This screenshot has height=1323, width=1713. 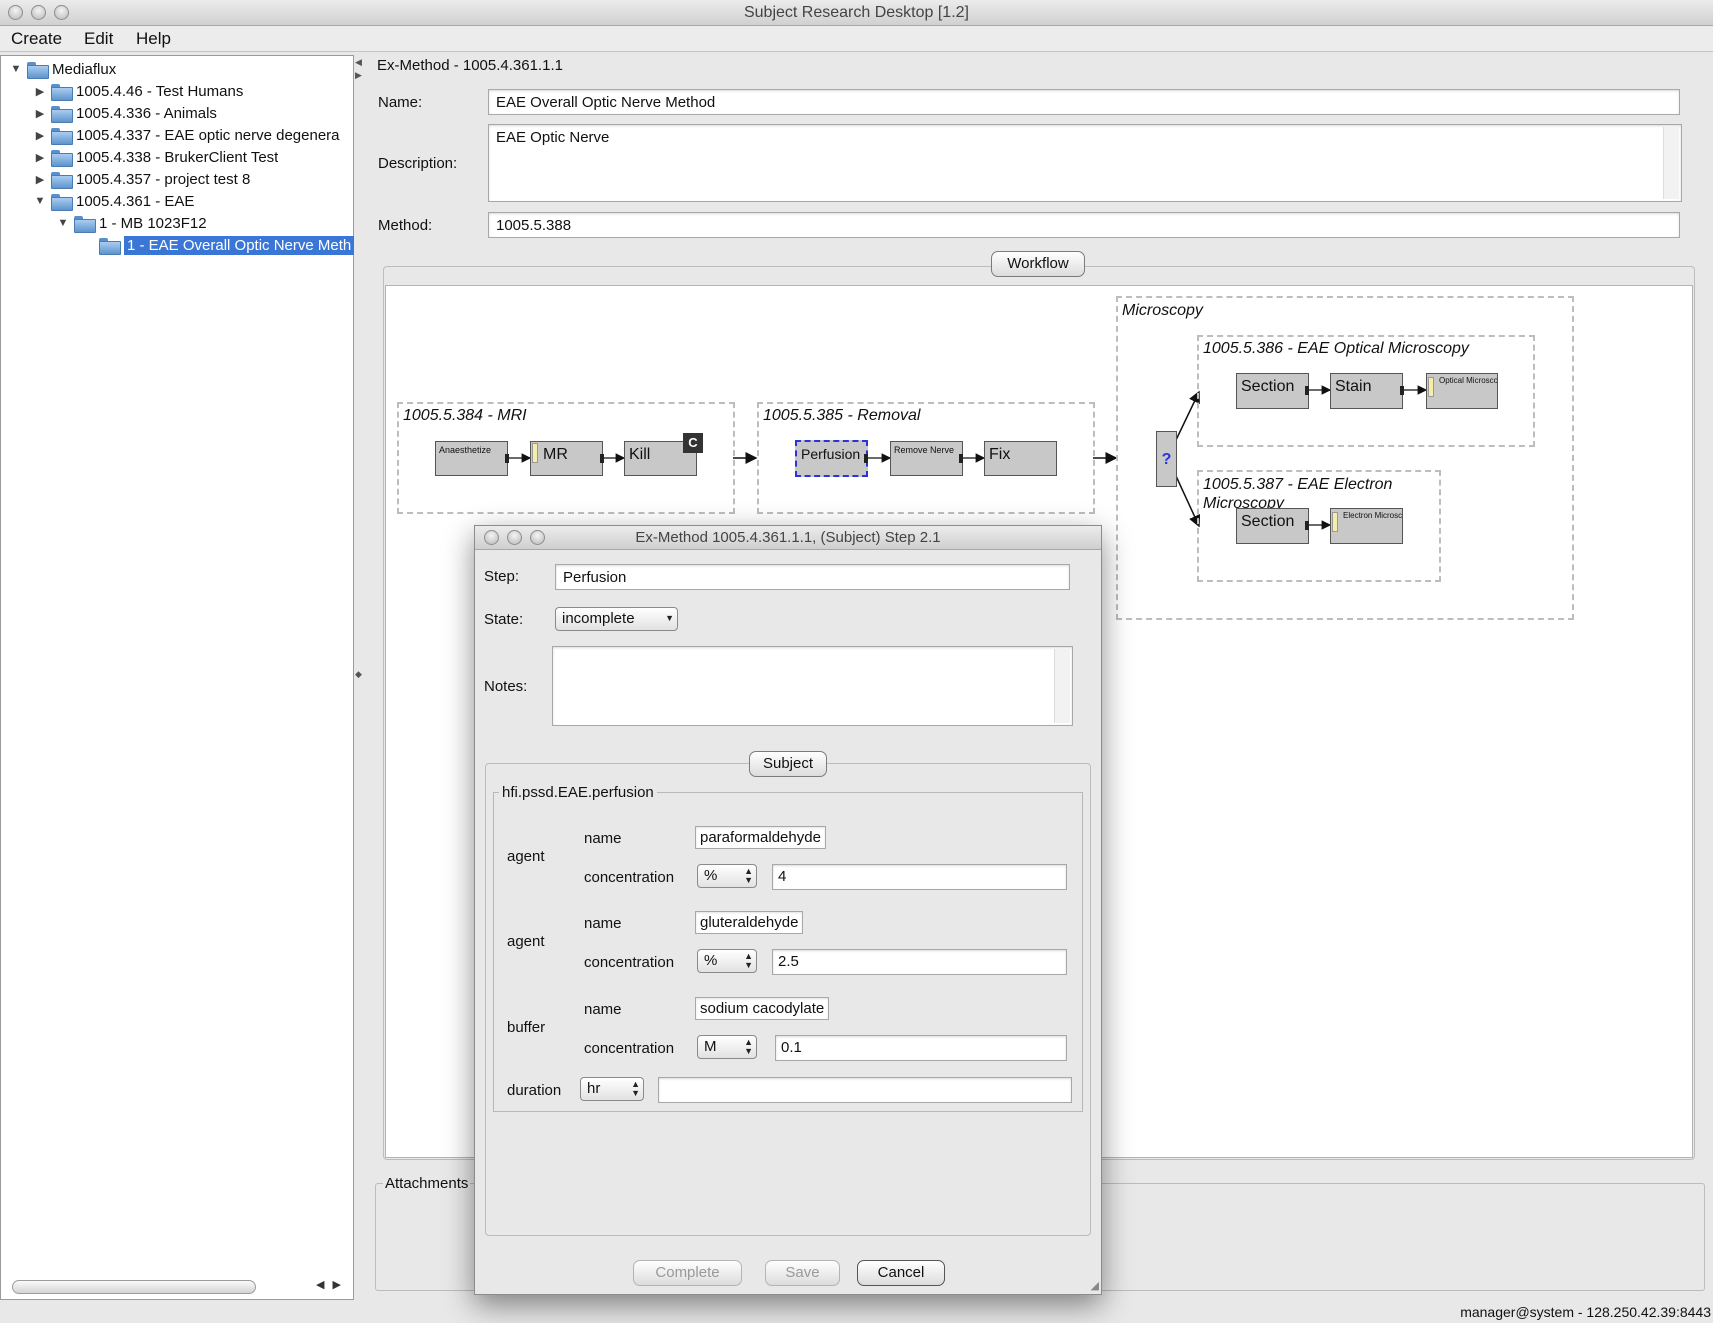 I want to click on mri-group-title: 1005.5.384 - MRI, so click(x=465, y=415).